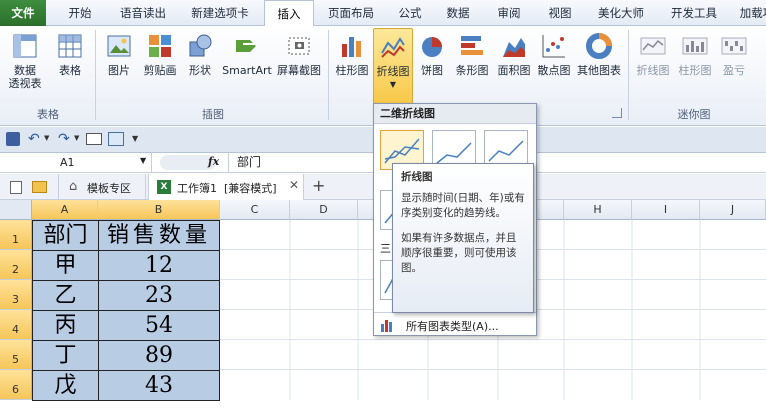 The image size is (766, 410). I want to click on tab-data: 数据, so click(458, 13).